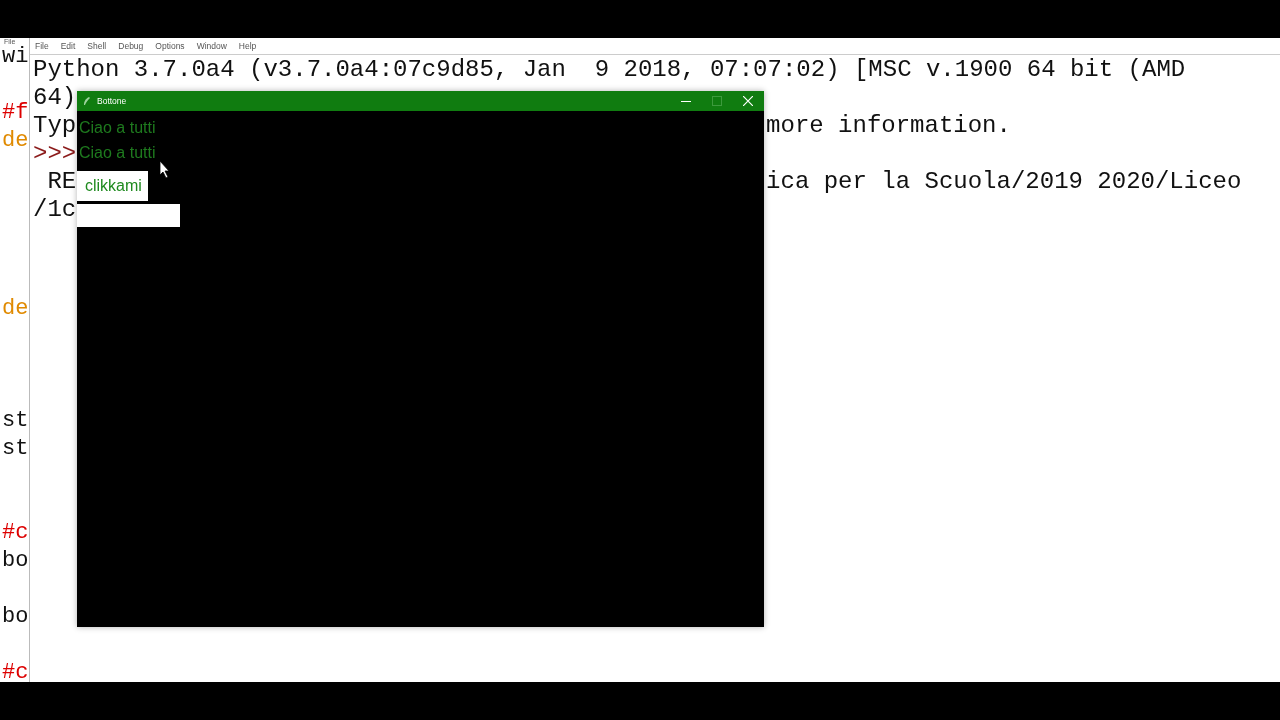  What do you see at coordinates (55, 210) in the screenshot?
I see `shell-text: /1c` at bounding box center [55, 210].